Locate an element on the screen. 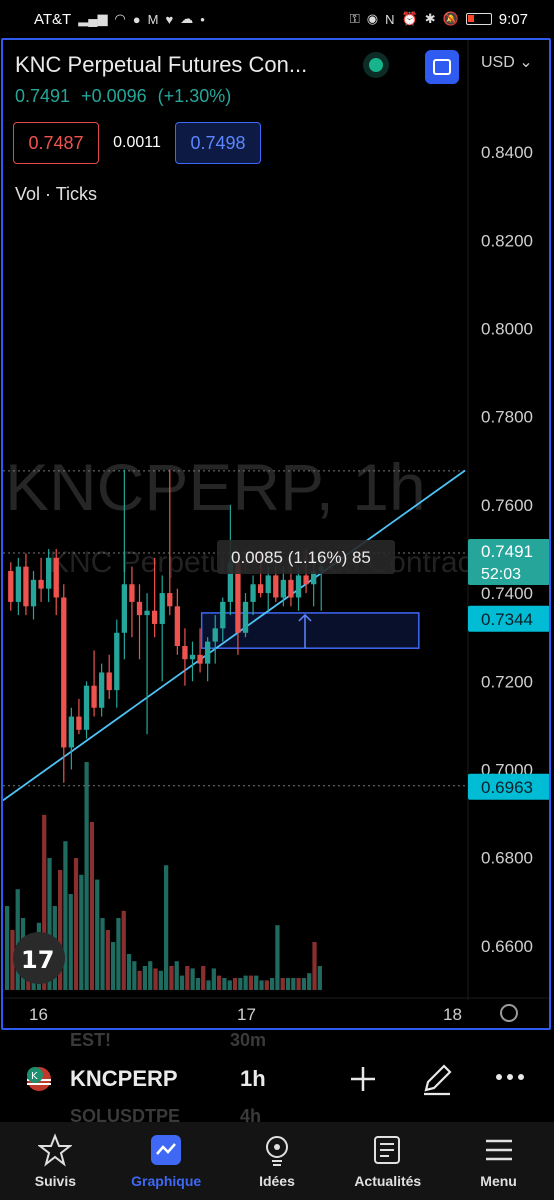 This screenshot has width=554, height=1200. price-tick-label: 0.7400 is located at coordinates (507, 593).